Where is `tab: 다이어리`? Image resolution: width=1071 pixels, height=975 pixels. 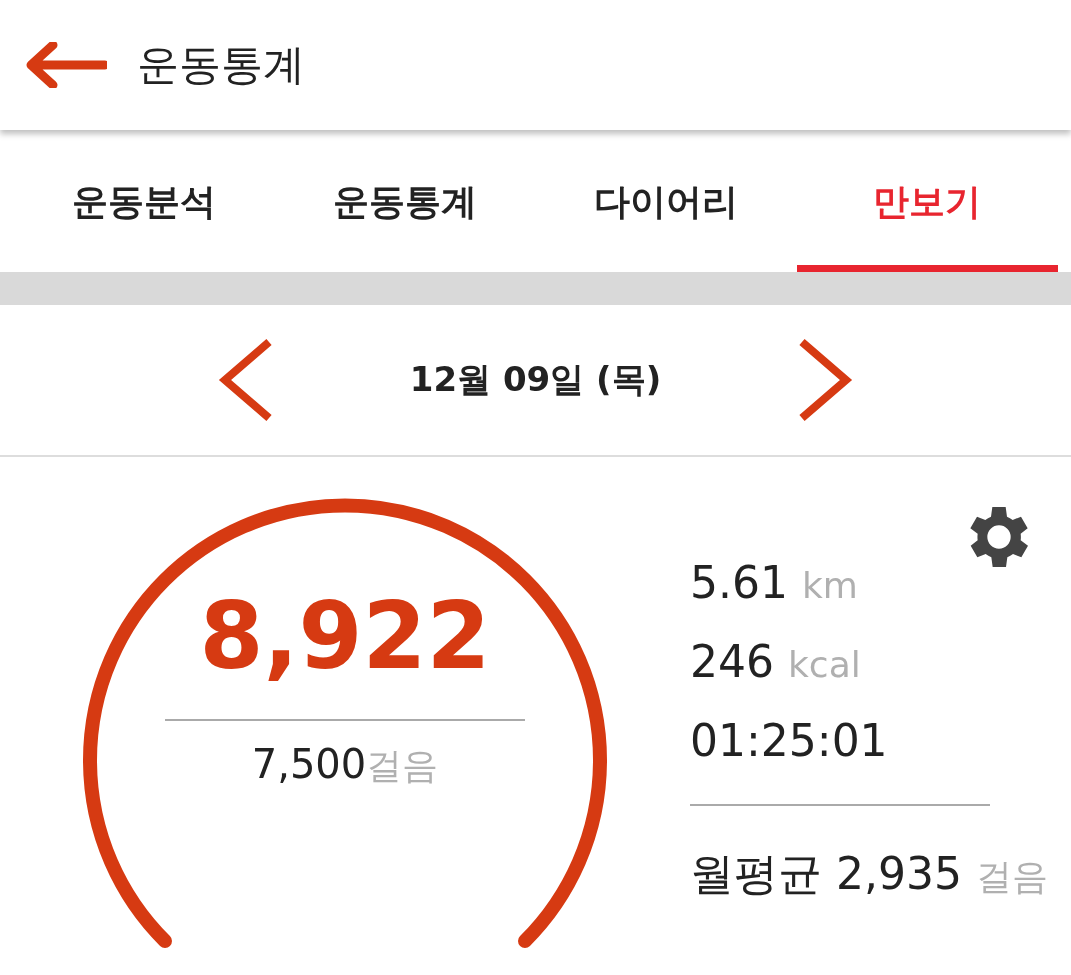
tab: 다이어리 is located at coordinates (666, 206).